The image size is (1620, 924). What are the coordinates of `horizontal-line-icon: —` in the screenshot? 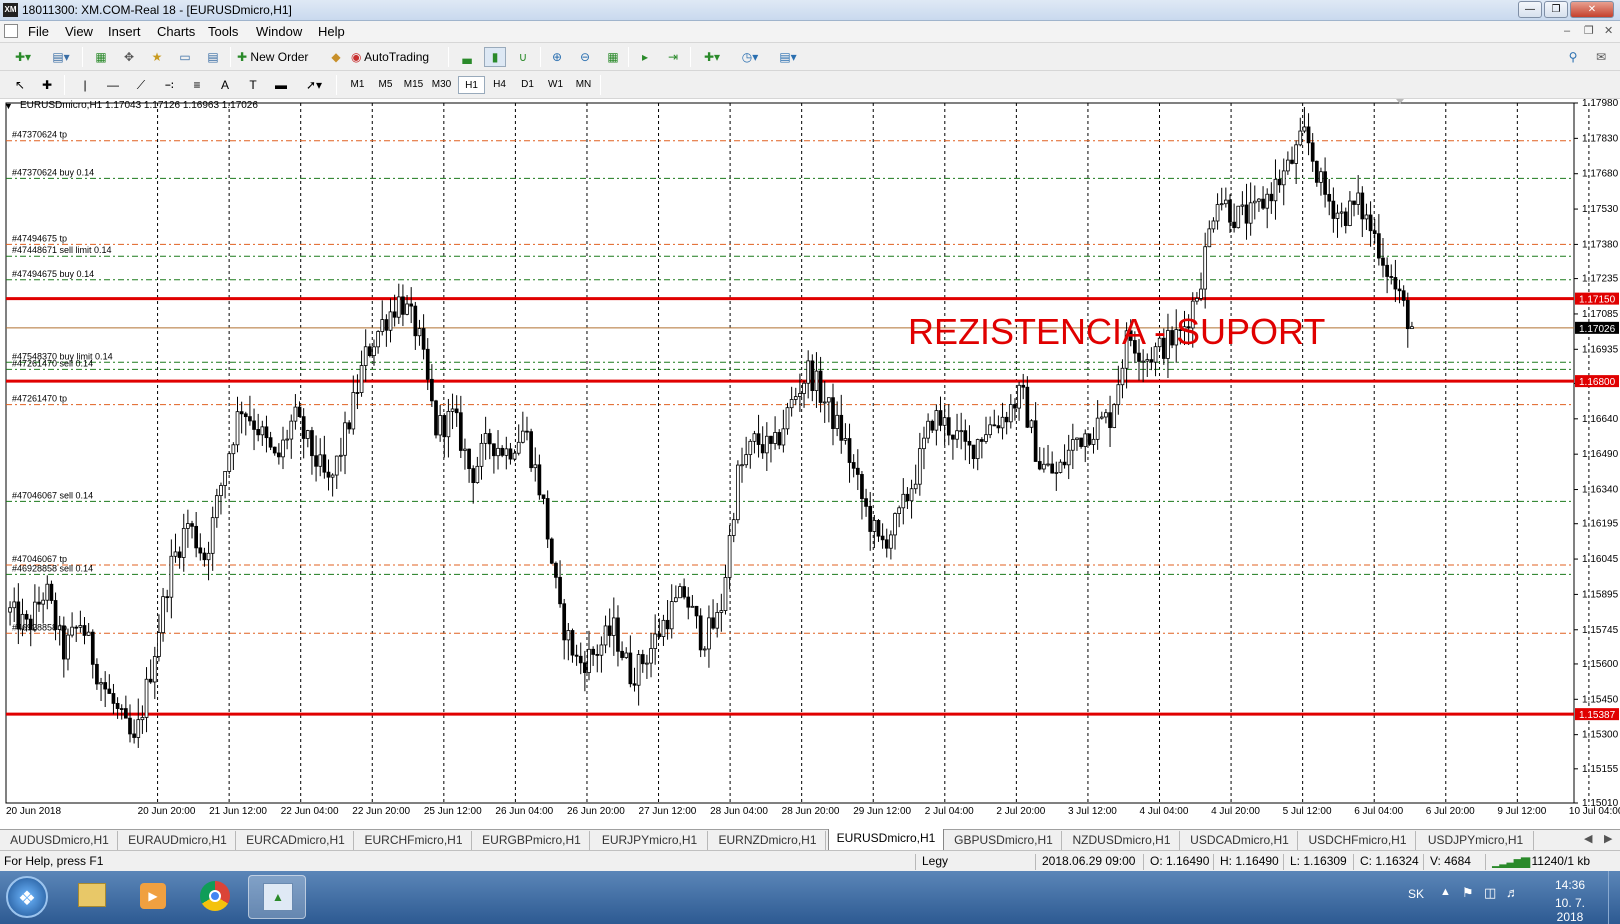 It's located at (113, 85).